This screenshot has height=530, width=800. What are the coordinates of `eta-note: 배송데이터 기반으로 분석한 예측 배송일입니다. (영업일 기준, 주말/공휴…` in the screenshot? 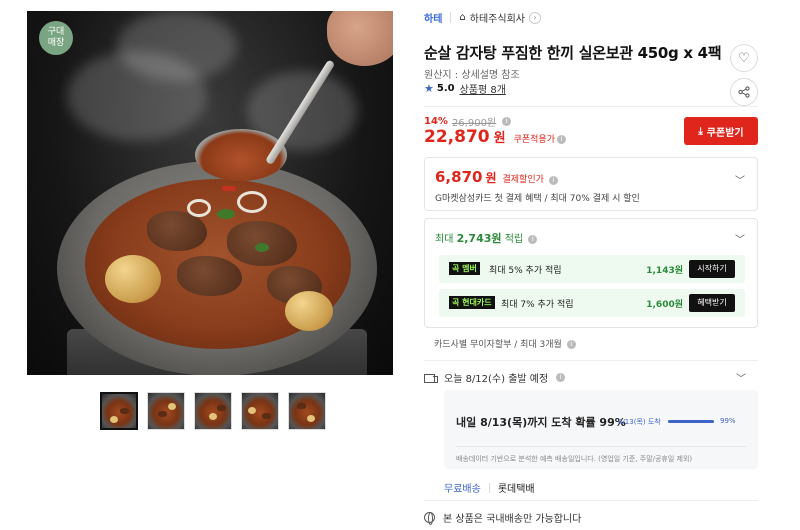 It's located at (574, 459).